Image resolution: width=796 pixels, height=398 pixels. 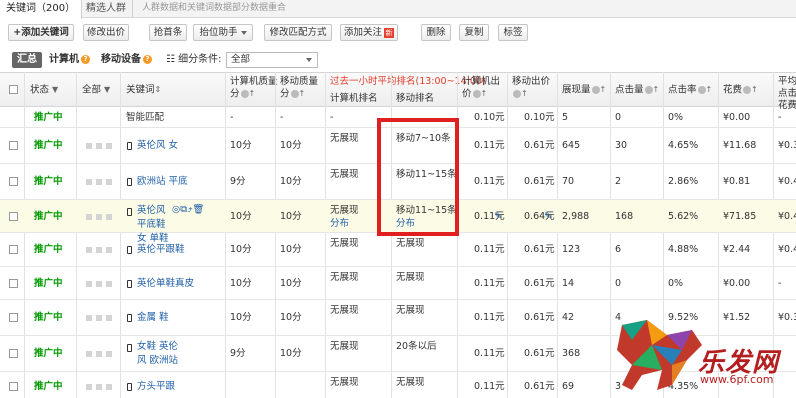 I want to click on pc-rank-distribution-link: 分布, so click(x=339, y=224).